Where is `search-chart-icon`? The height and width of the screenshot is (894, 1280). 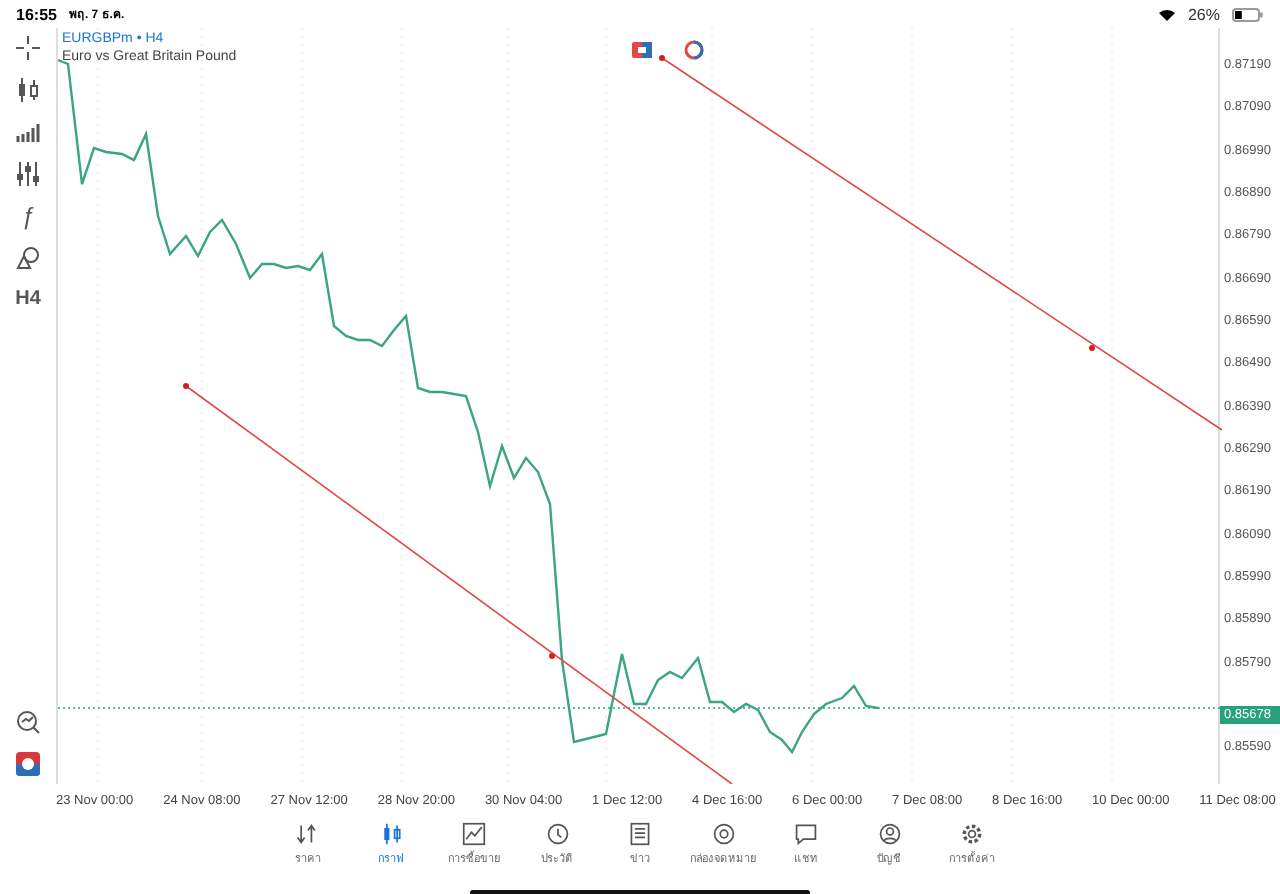
search-chart-icon is located at coordinates (28, 722).